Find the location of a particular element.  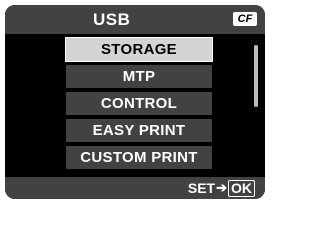

ok-button: OK is located at coordinates (241, 188).